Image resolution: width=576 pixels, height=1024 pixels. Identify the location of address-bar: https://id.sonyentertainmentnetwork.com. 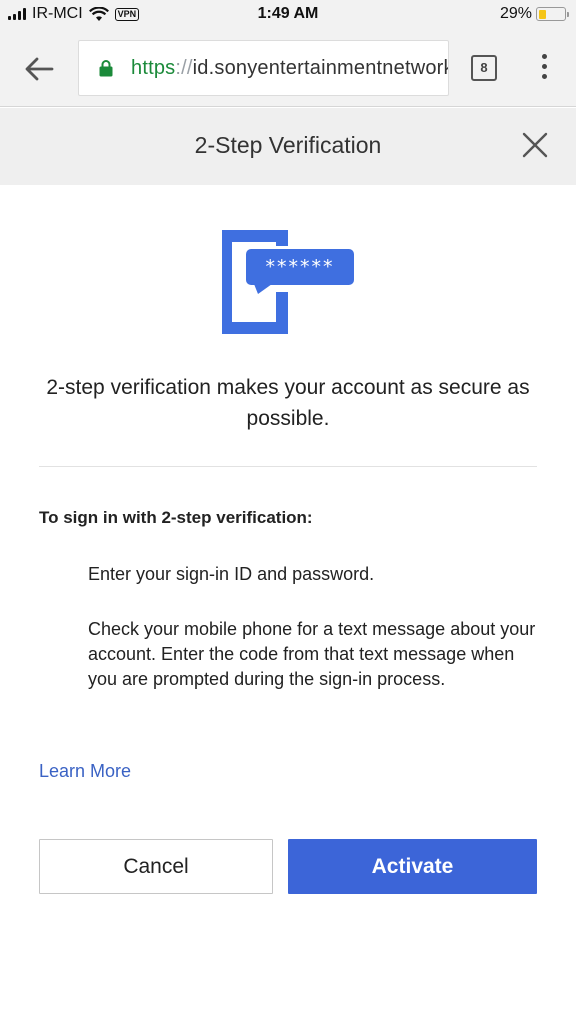
(263, 68).